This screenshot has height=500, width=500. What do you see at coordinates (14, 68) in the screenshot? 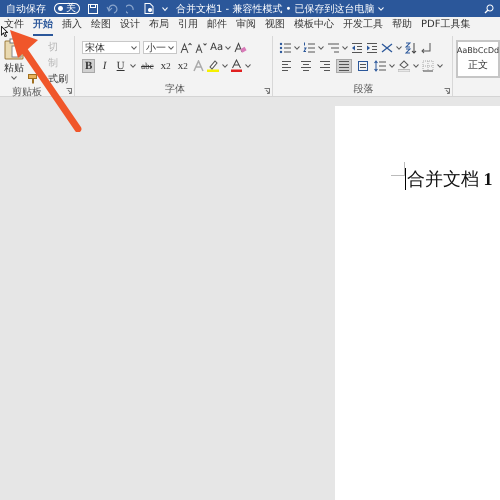
I see `paste-label: 粘贴` at bounding box center [14, 68].